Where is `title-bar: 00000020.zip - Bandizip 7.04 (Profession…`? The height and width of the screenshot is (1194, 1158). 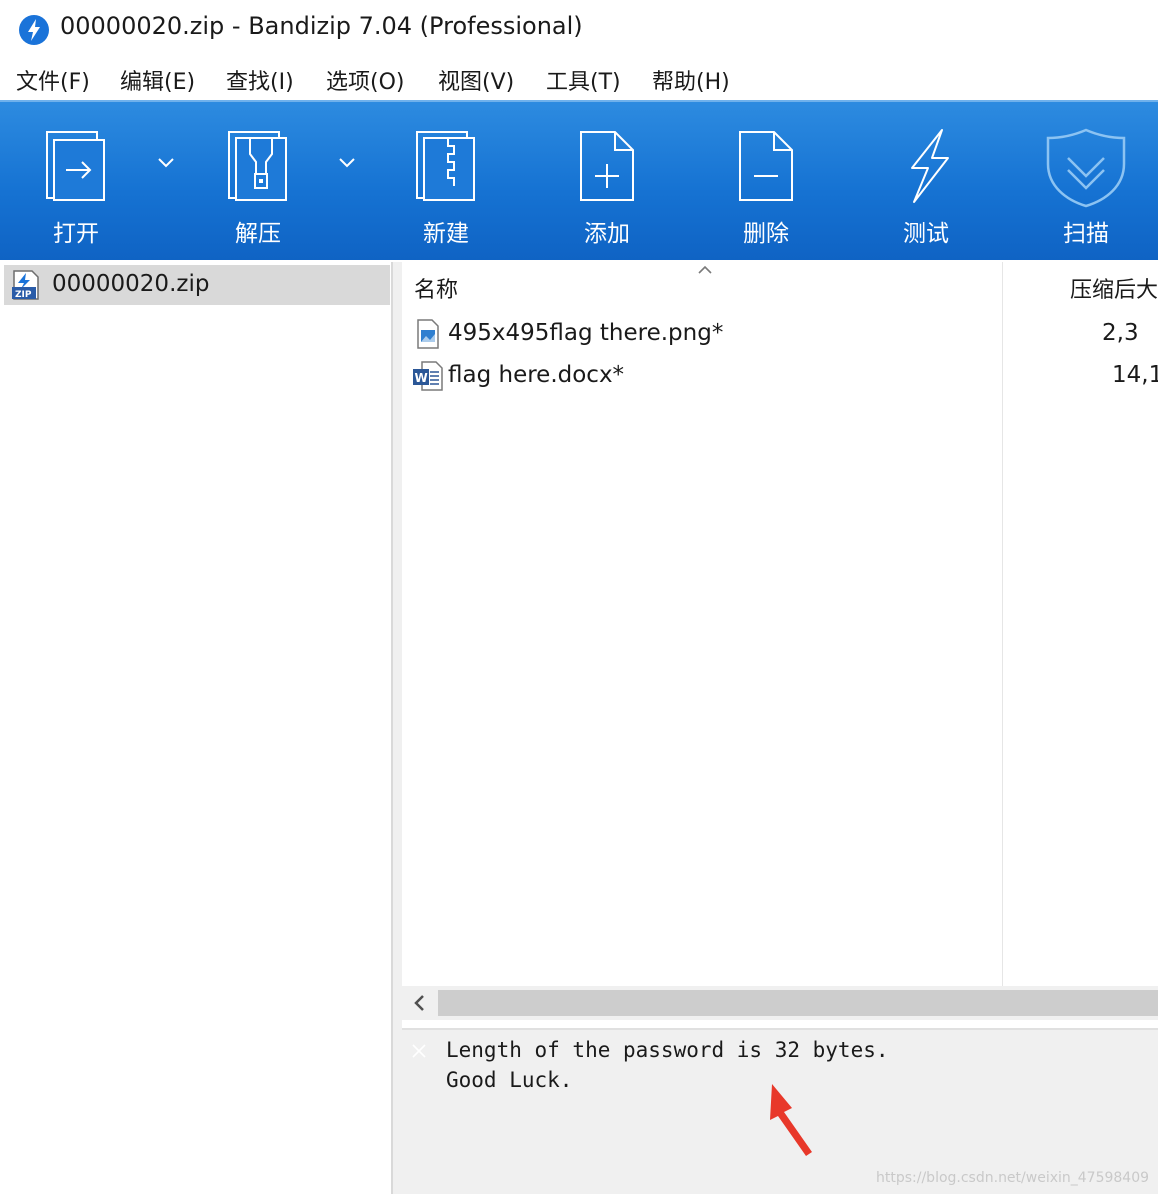 title-bar: 00000020.zip - Bandizip 7.04 (Profession… is located at coordinates (579, 30).